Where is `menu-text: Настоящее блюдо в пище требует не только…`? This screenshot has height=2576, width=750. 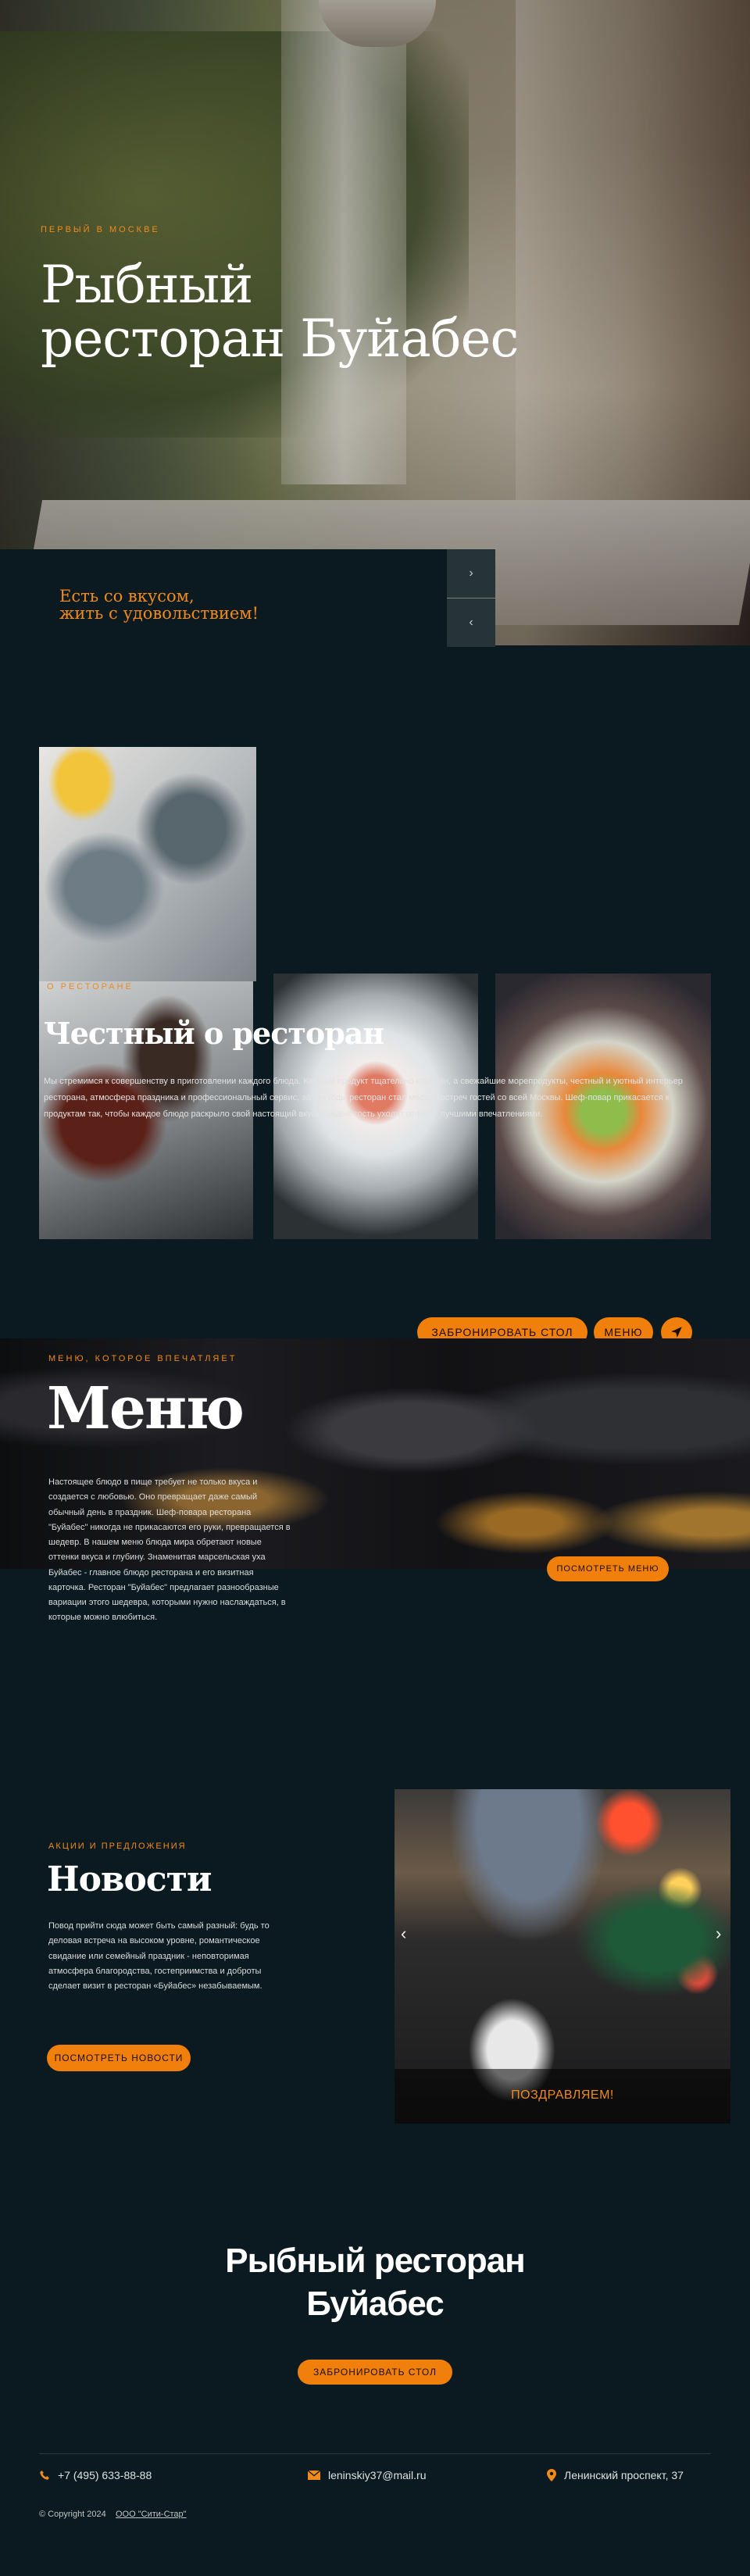
menu-text: Настоящее блюдо в пище требует не только… is located at coordinates (169, 1550).